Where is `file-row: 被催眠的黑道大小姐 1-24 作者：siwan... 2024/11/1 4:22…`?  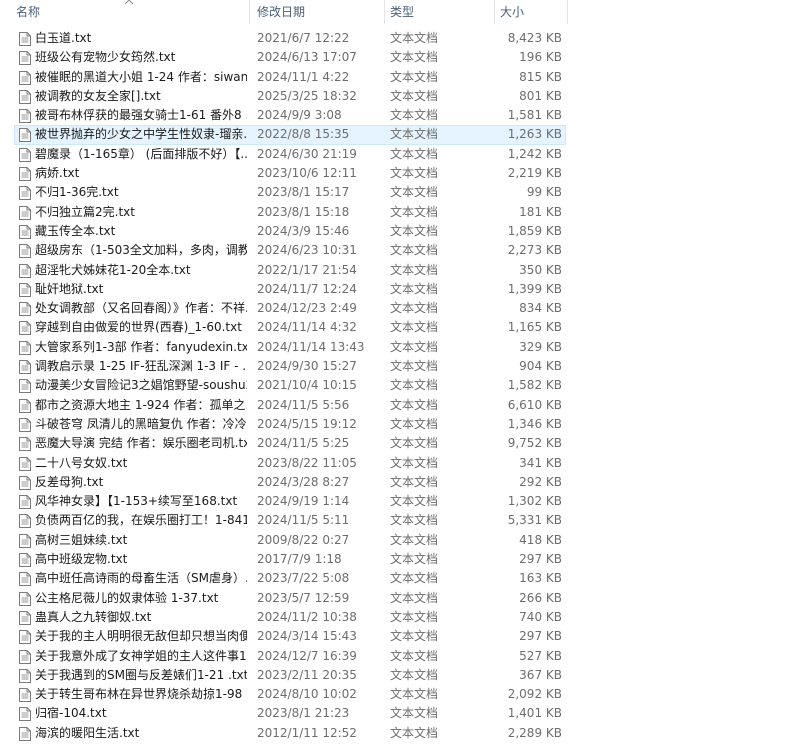
file-row: 被催眠的黑道大小姐 1-24 作者：siwan... 2024/11/1 4:22… is located at coordinates (400, 77).